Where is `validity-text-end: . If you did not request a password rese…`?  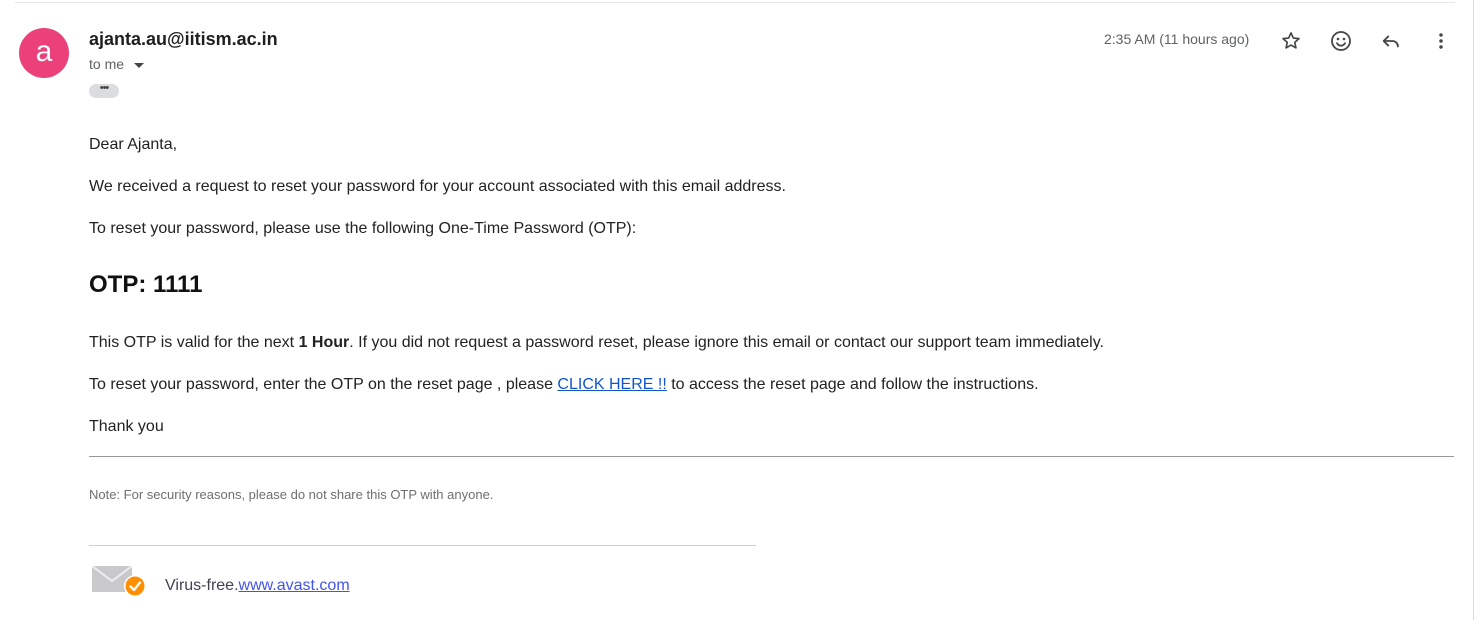 validity-text-end: . If you did not request a password rese… is located at coordinates (726, 342).